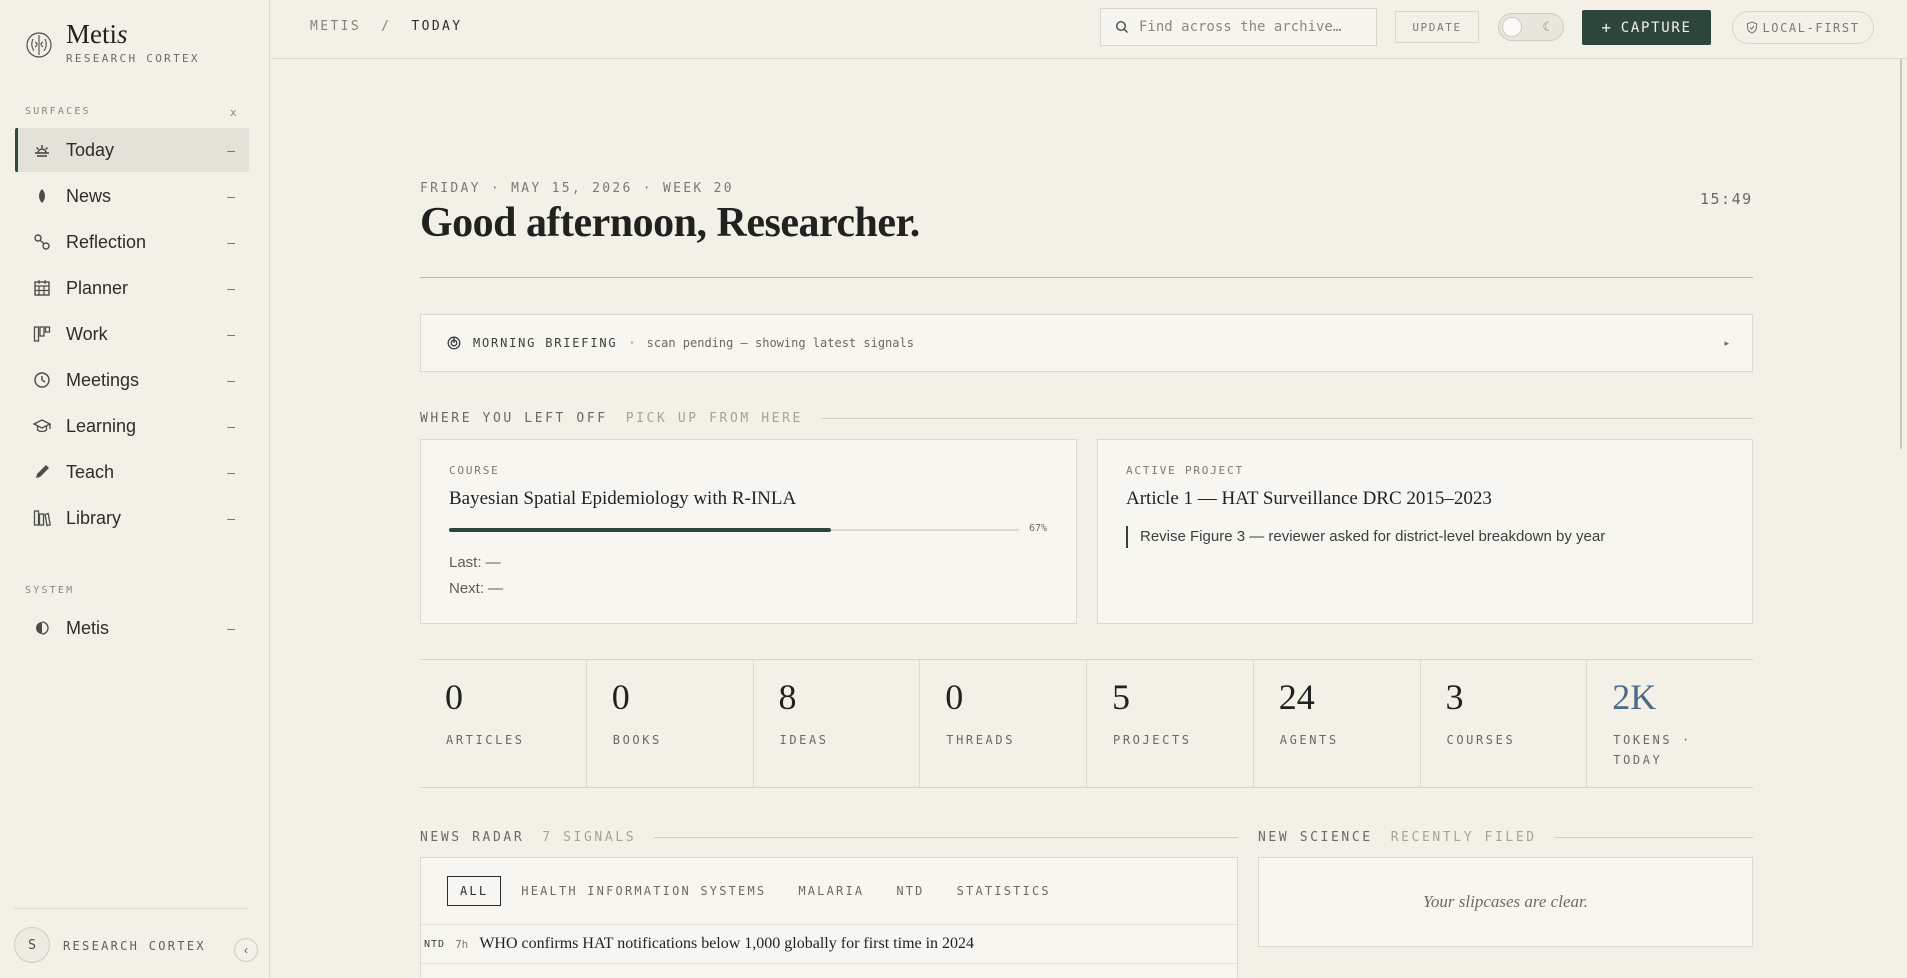 Image resolution: width=1907 pixels, height=978 pixels. I want to click on update-button: UPDATE, so click(1437, 27).